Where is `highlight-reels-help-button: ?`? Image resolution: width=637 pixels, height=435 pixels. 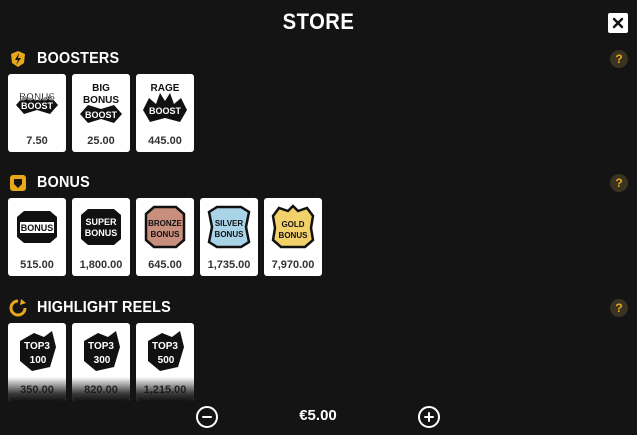
highlight-reels-help-button: ? is located at coordinates (619, 308).